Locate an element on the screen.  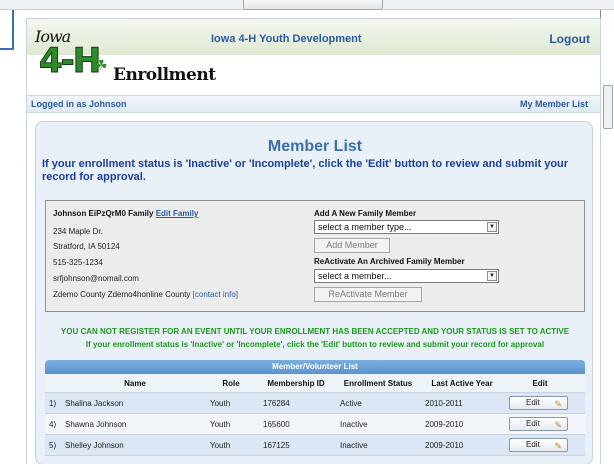
family-address-line1: 234 Maple Dr. is located at coordinates (78, 231).